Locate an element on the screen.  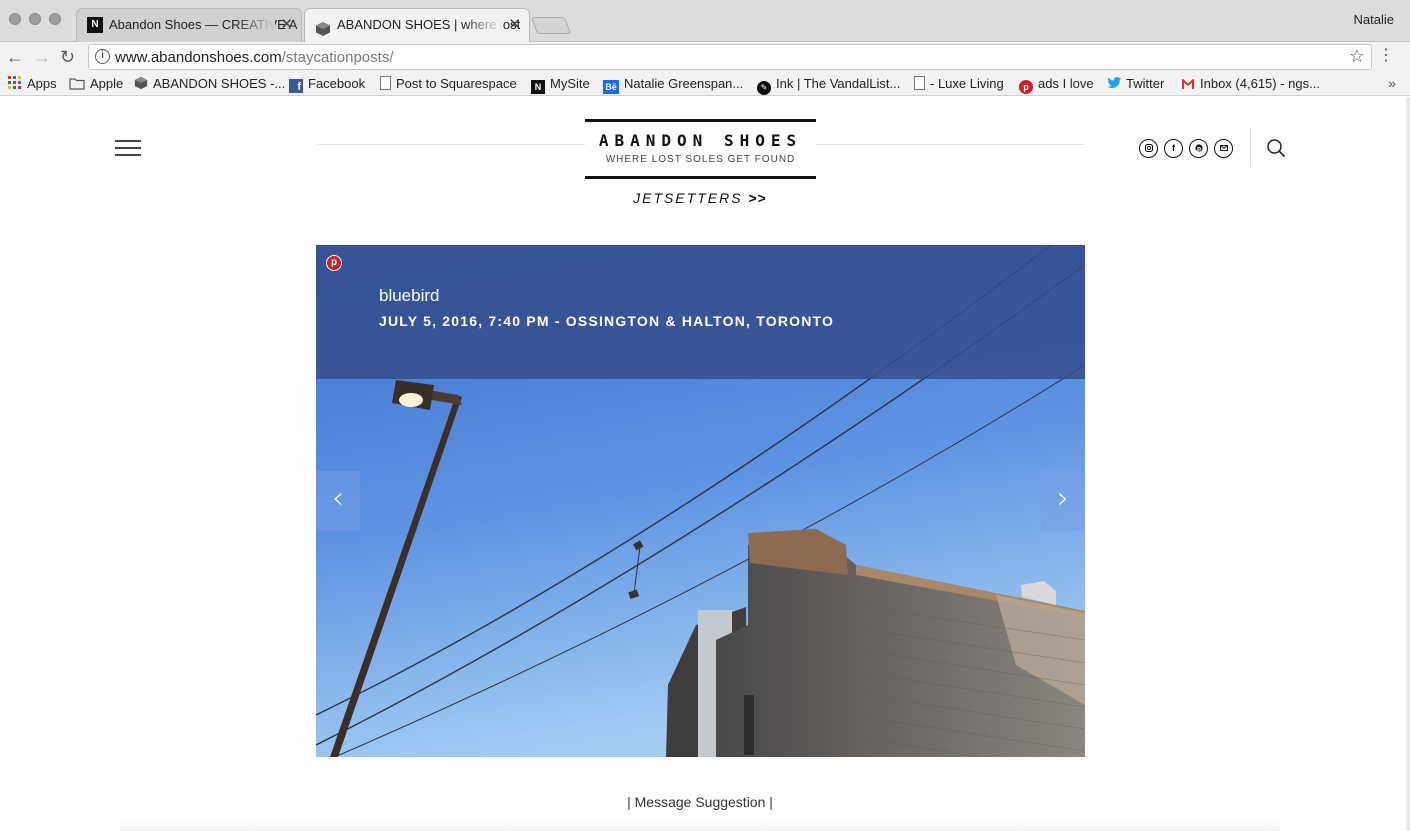
minimize-window-button is located at coordinates (35, 19).